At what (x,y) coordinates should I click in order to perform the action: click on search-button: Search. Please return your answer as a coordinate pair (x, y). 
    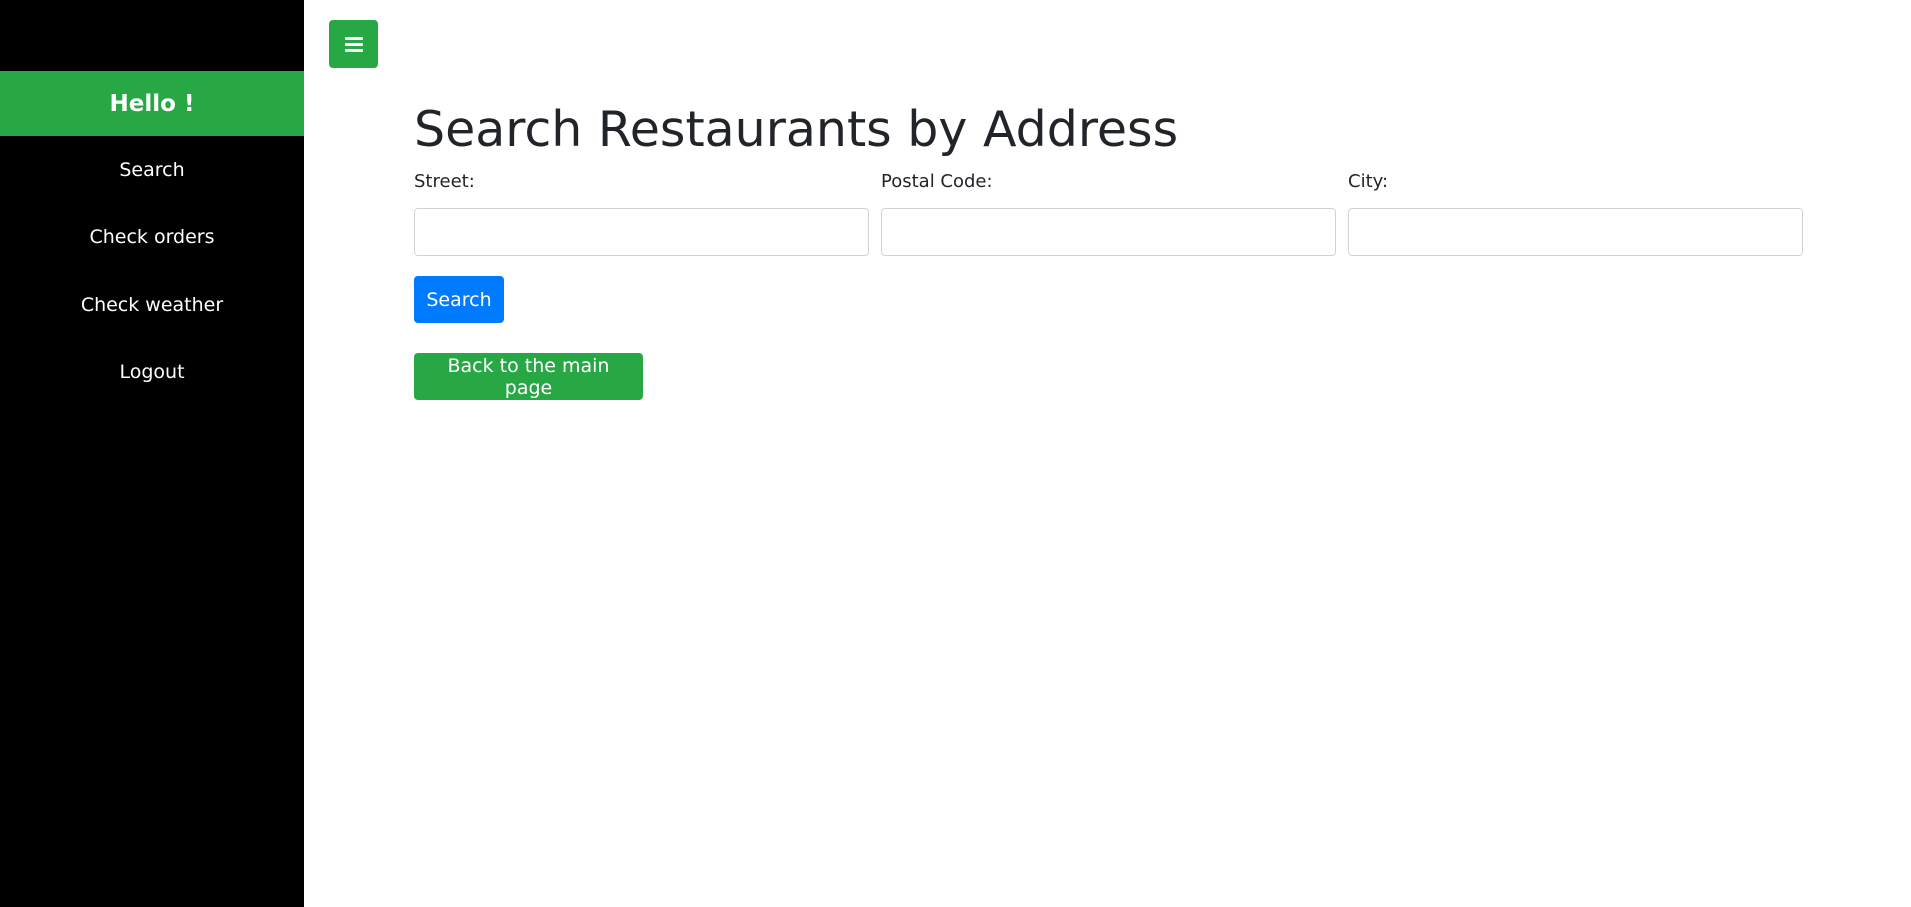
    Looking at the image, I should click on (459, 299).